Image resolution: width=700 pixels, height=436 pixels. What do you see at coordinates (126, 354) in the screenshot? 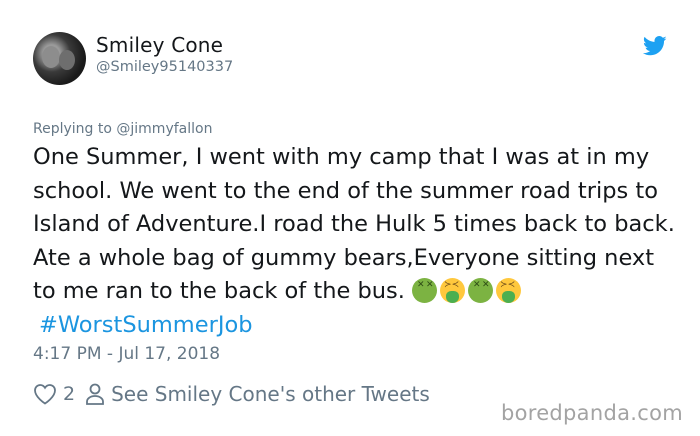
I see `tweet-timestamp: 4:17 PM - Jul 17, 2018` at bounding box center [126, 354].